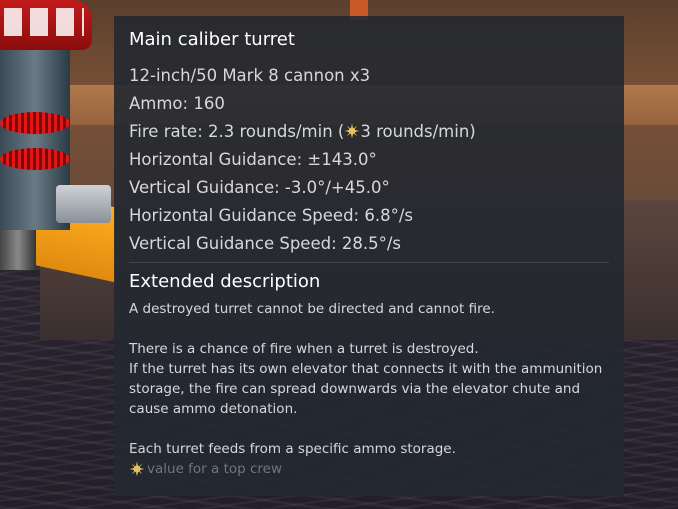 This screenshot has height=509, width=678. What do you see at coordinates (35, 123) in the screenshot?
I see `turret-model-ring-upper` at bounding box center [35, 123].